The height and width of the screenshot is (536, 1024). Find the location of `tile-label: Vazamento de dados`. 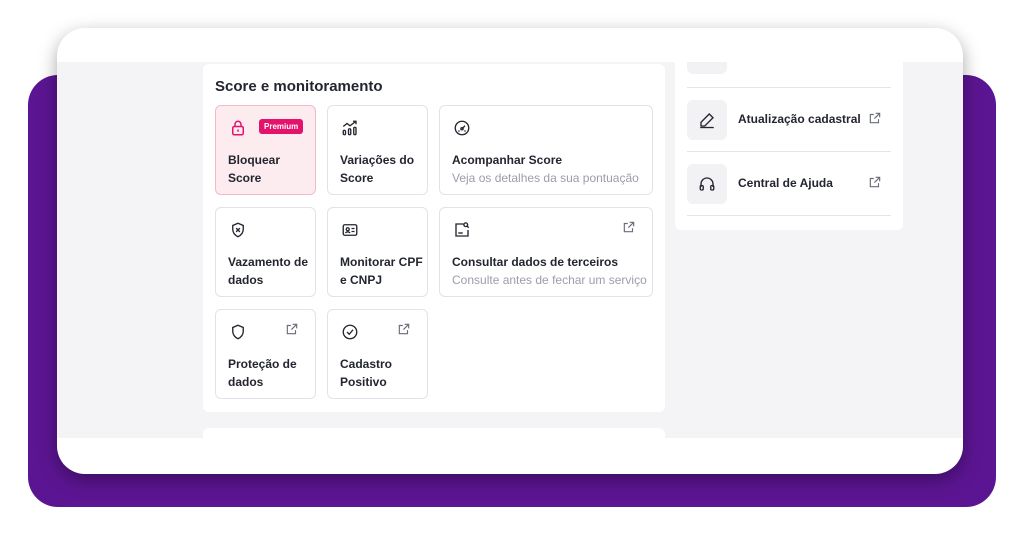

tile-label: Vazamento de dados is located at coordinates (268, 271).